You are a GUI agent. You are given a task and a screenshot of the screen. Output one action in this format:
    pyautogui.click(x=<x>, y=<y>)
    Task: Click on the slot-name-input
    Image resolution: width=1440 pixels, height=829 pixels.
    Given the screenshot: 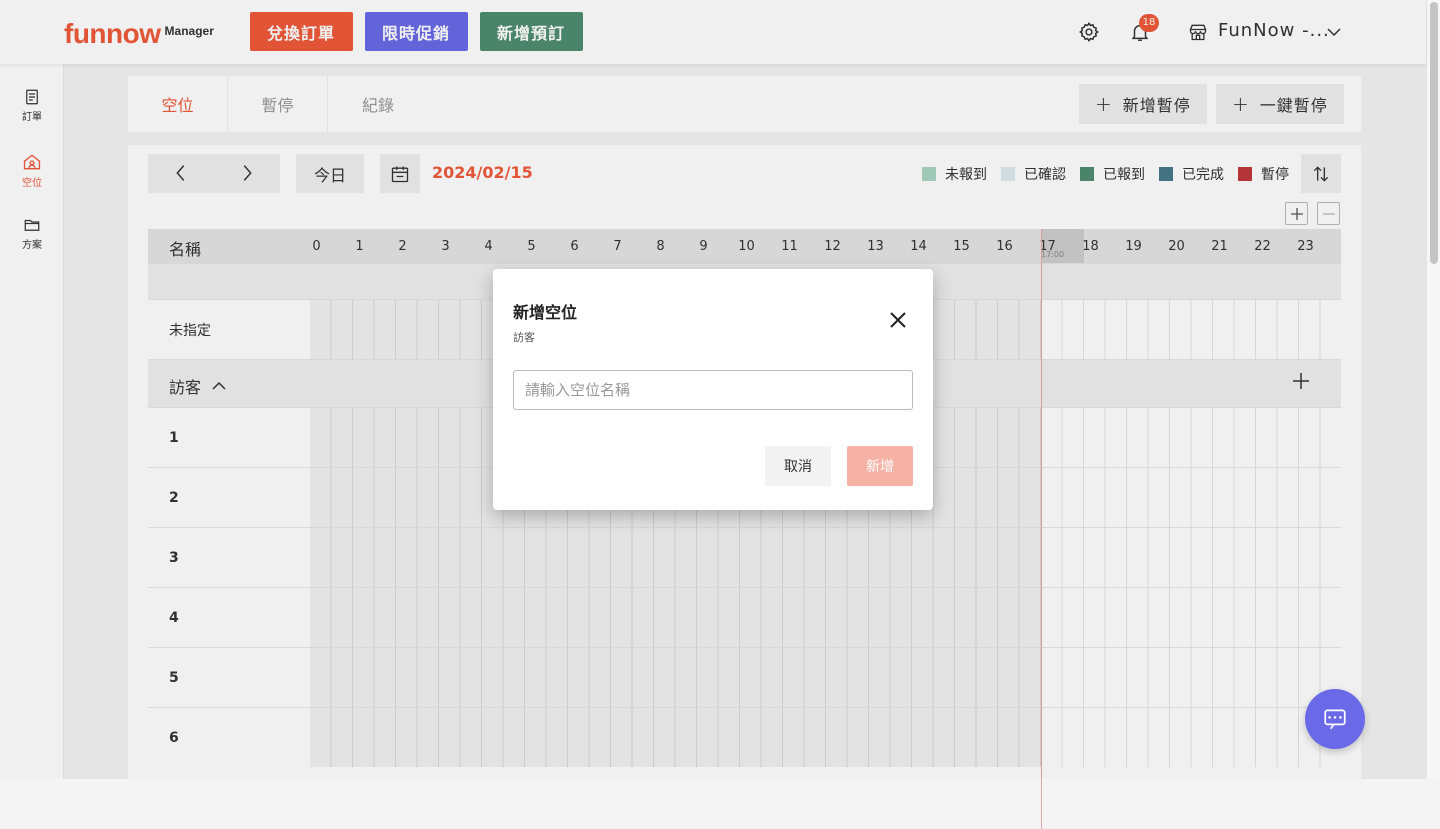 What is the action you would take?
    pyautogui.click(x=713, y=390)
    